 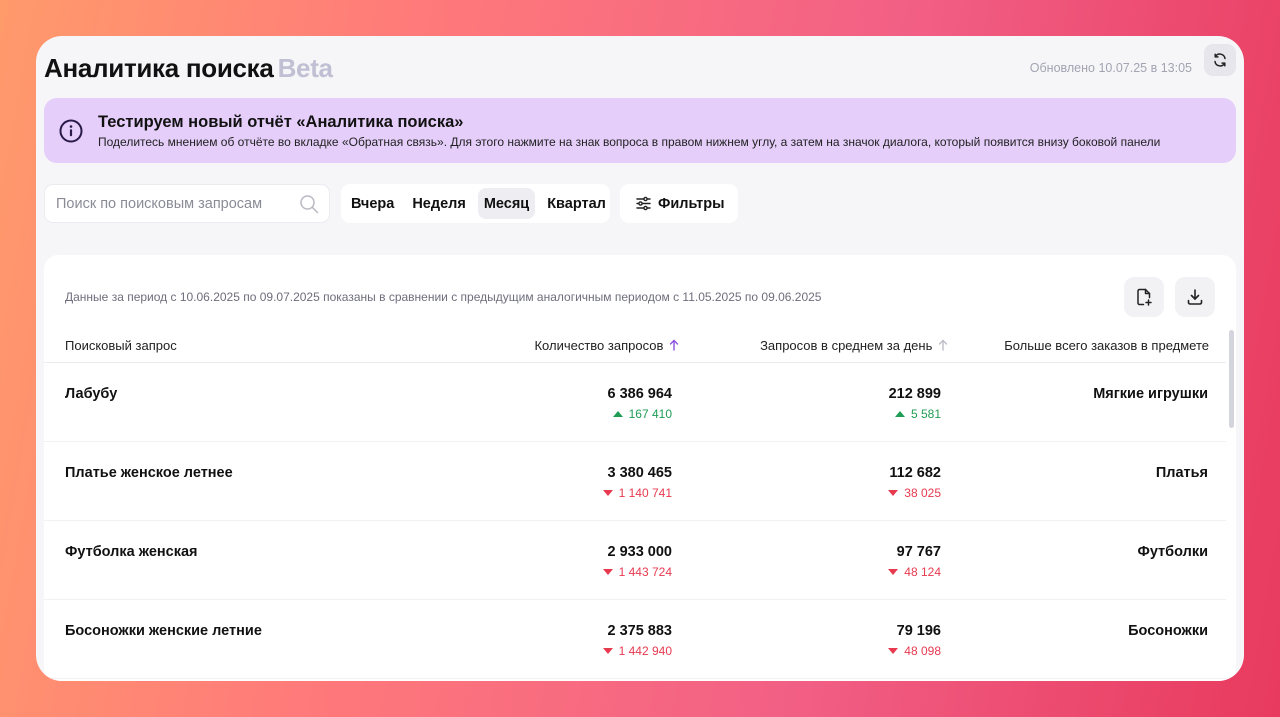 What do you see at coordinates (1110, 68) in the screenshot?
I see `updated-timestamp: Обновлено 10.07.25 в 13:05` at bounding box center [1110, 68].